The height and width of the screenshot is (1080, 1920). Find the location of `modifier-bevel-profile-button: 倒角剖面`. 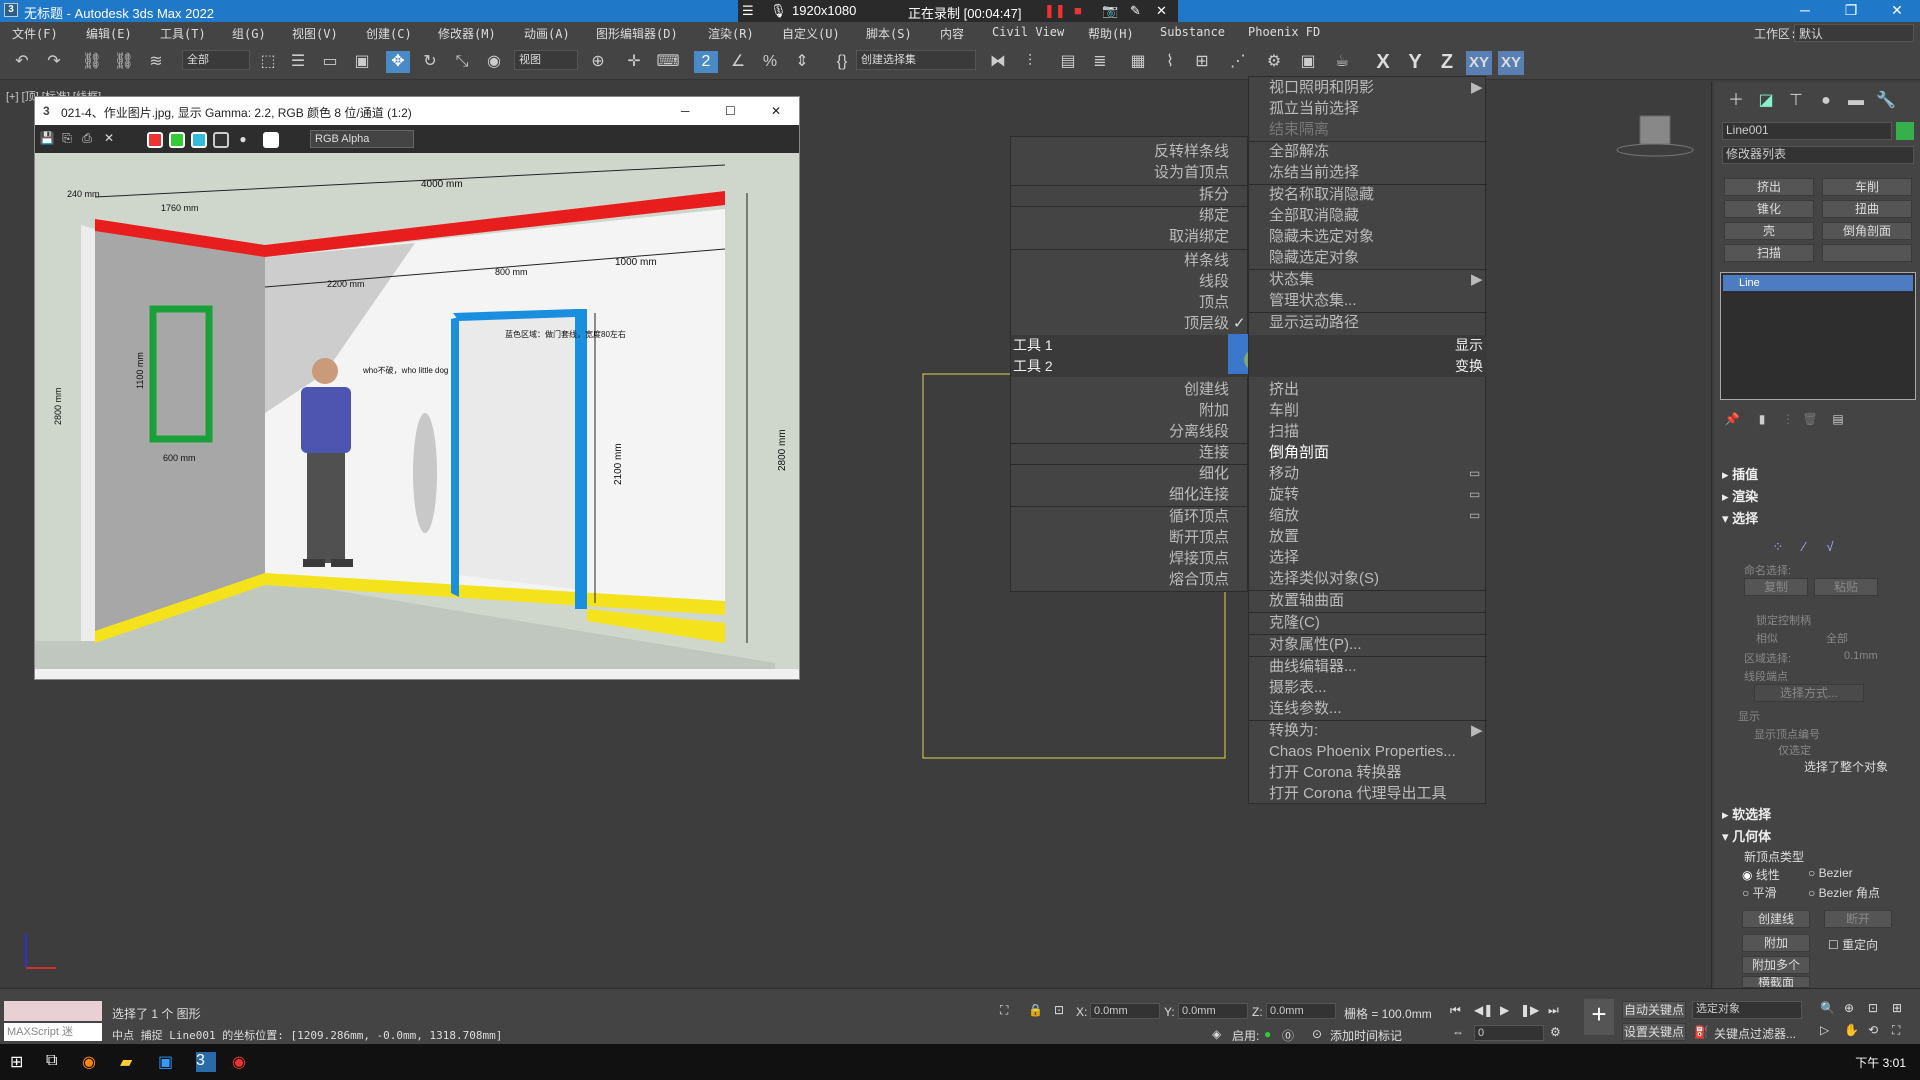

modifier-bevel-profile-button: 倒角剖面 is located at coordinates (1867, 231).